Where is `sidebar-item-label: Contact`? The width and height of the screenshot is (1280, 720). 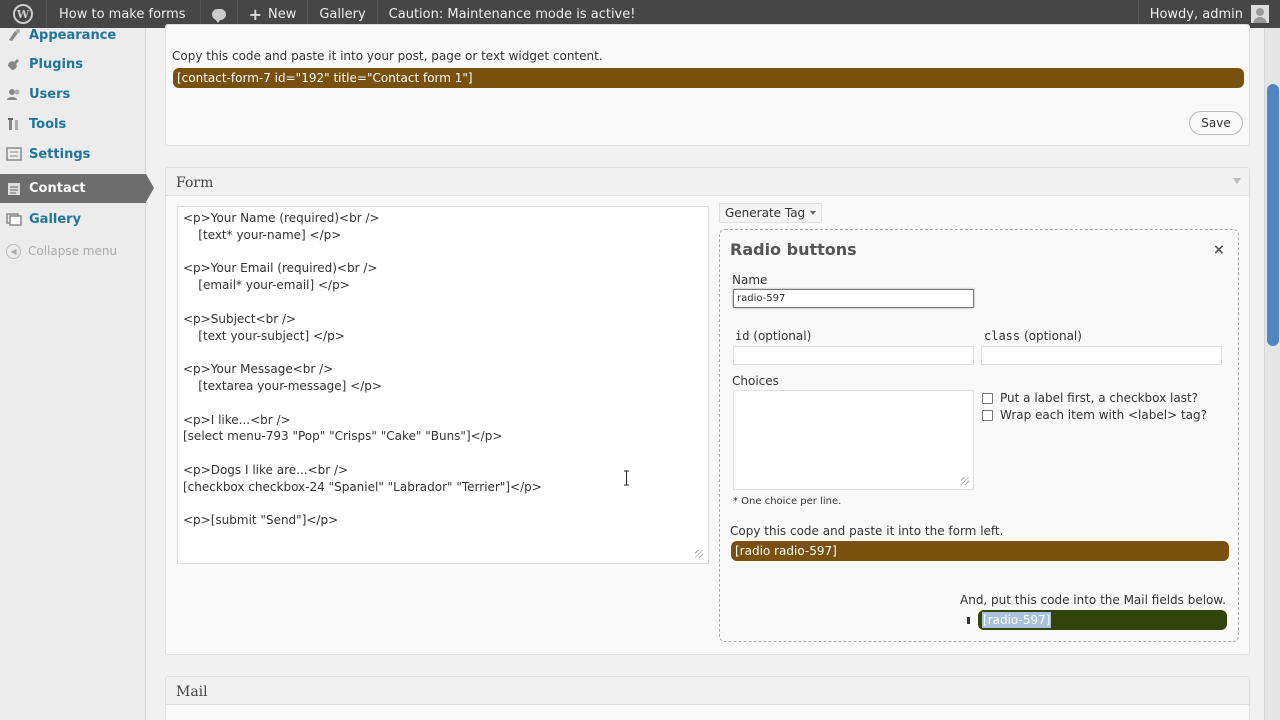
sidebar-item-label: Contact is located at coordinates (57, 188).